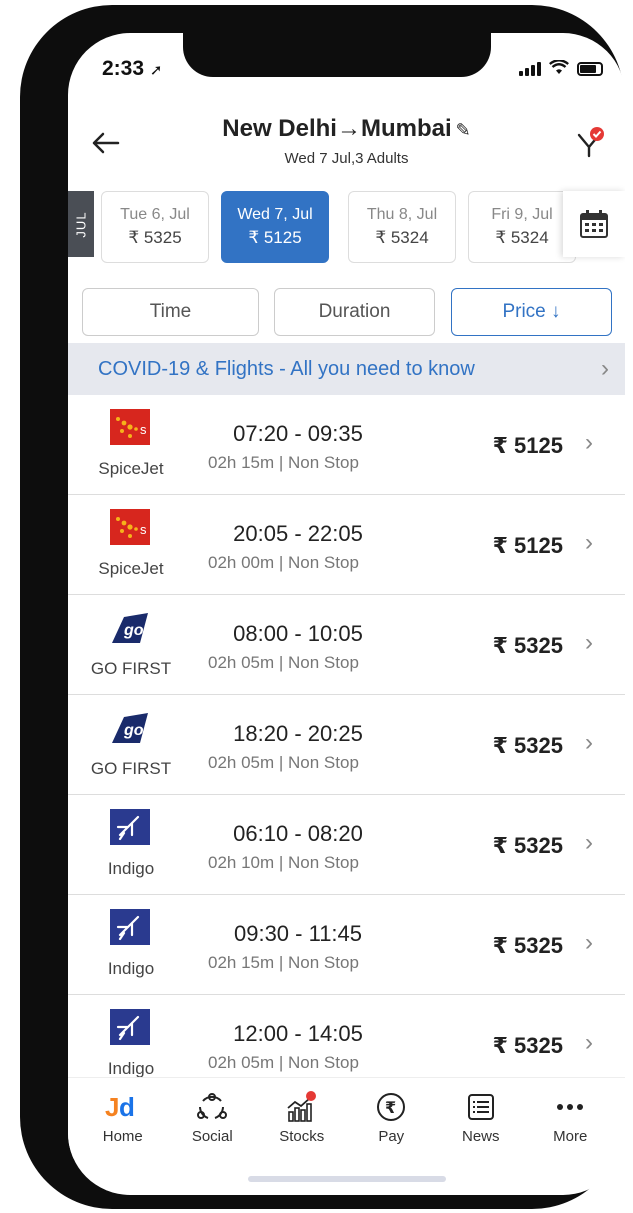 Image resolution: width=633 pixels, height=1213 pixels. I want to click on filter-icon, so click(589, 142).